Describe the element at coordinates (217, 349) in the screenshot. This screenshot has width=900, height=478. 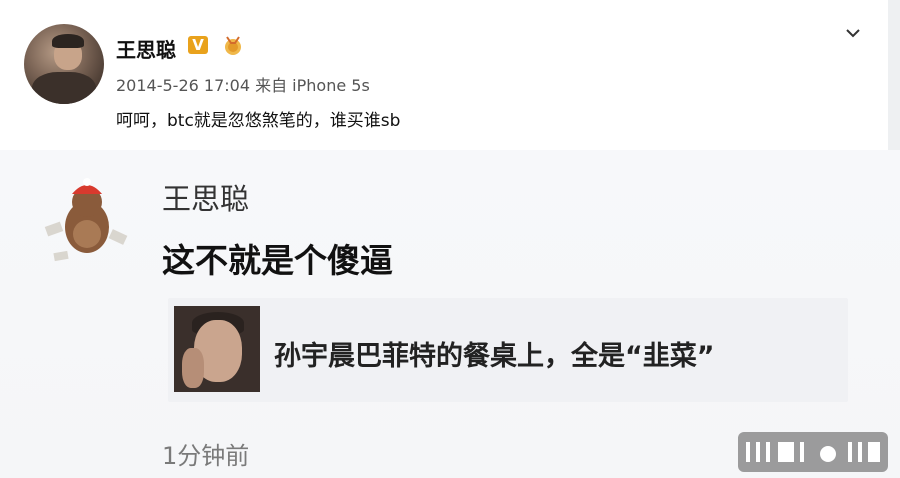
I see `quoted-post-thumbnail` at that location.